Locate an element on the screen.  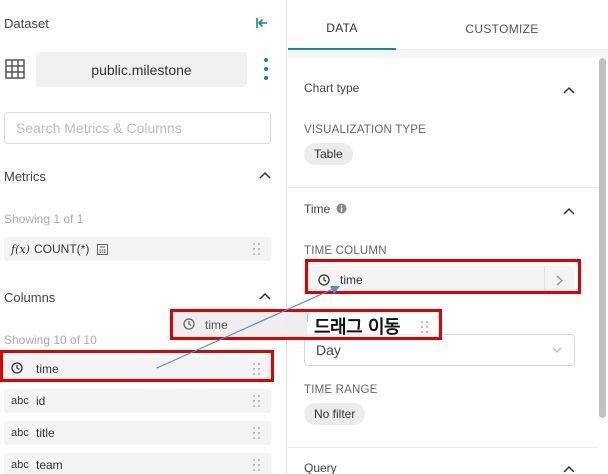
tab-bar: DATA CUSTOMIZE is located at coordinates (448, 29).